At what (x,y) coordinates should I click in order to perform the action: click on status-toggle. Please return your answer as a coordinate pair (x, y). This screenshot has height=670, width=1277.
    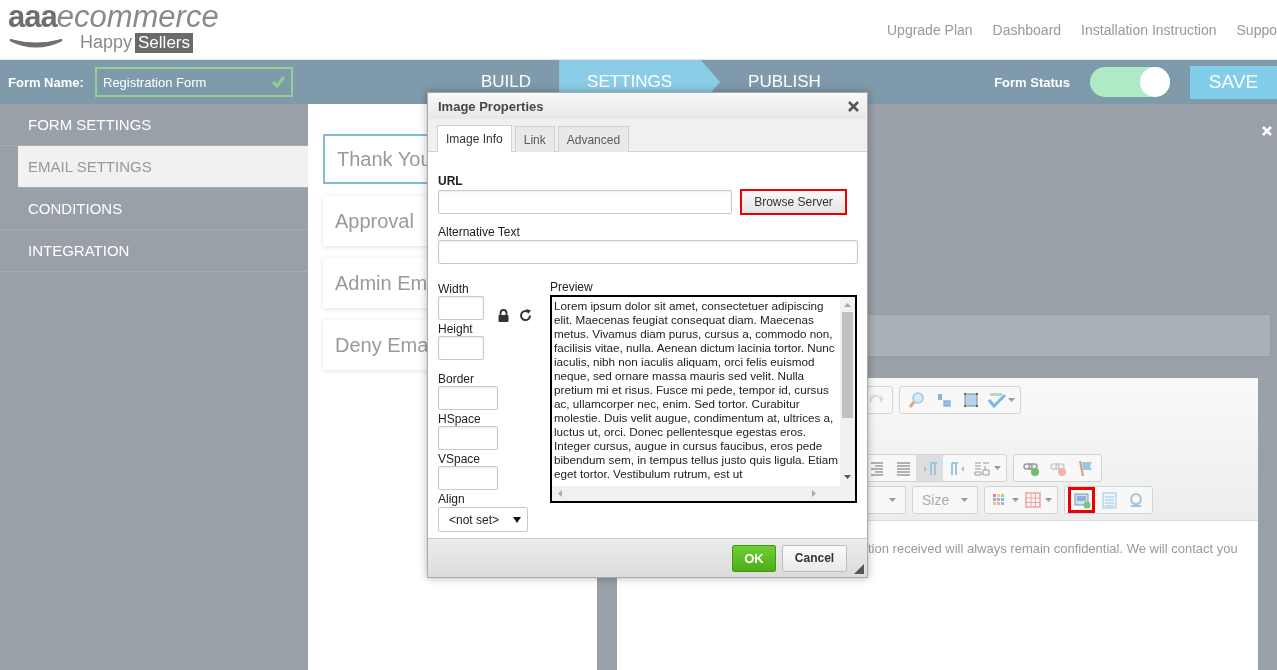
    Looking at the image, I should click on (1130, 82).